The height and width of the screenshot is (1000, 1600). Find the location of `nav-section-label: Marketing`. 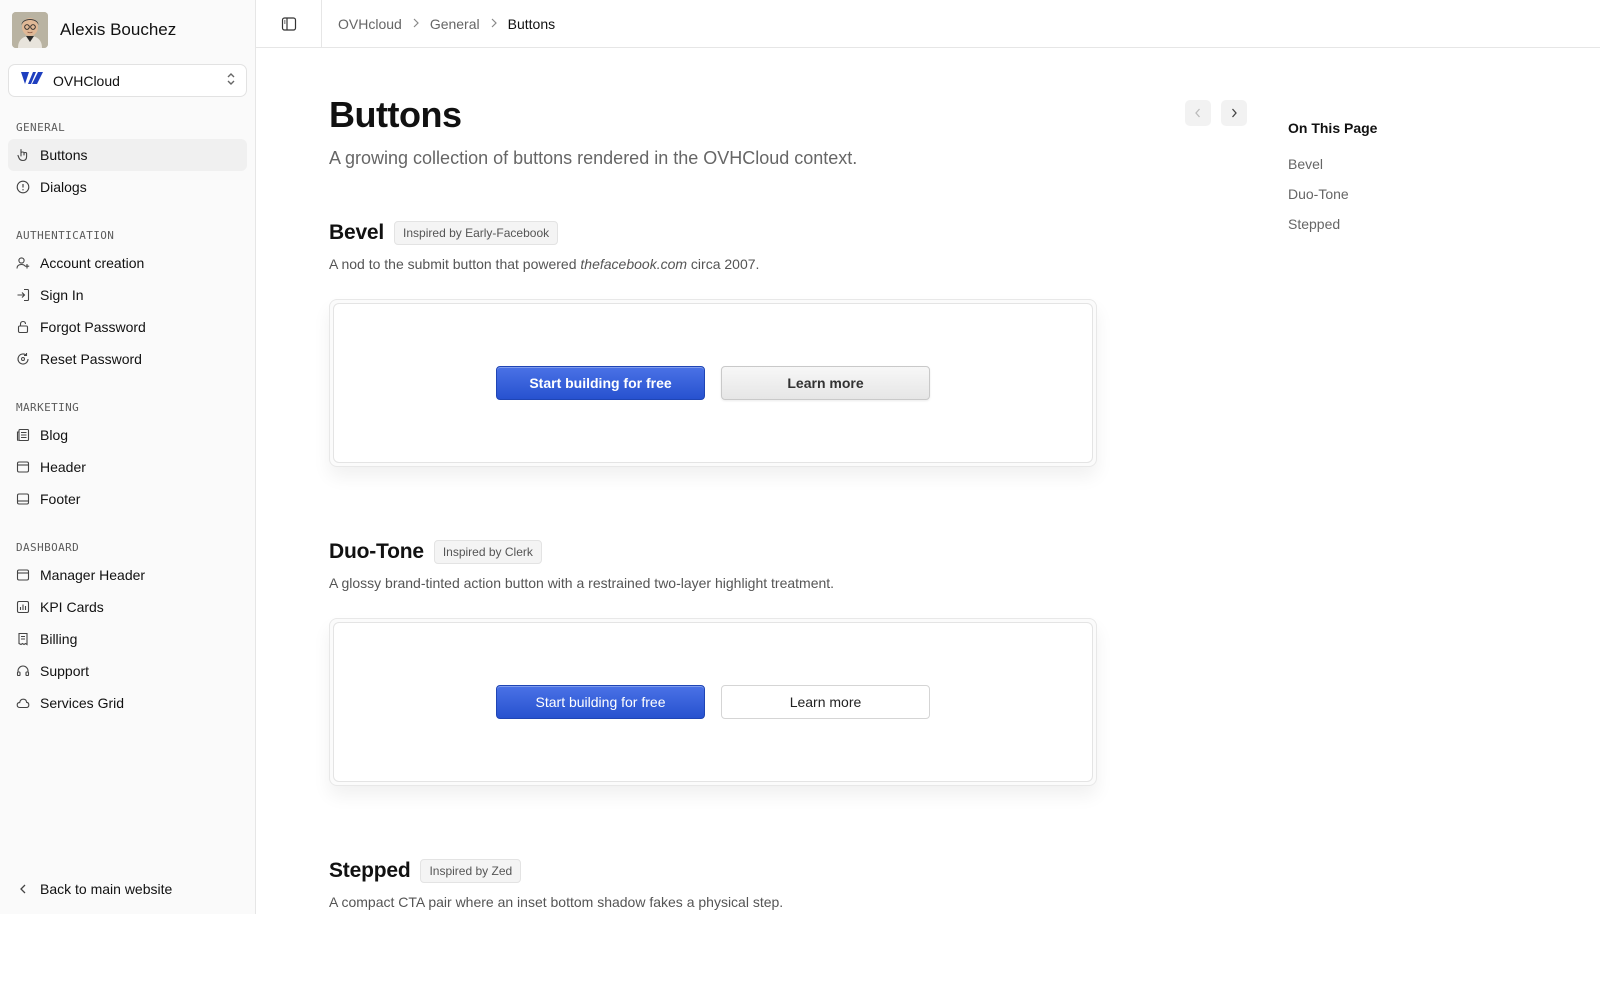

nav-section-label: Marketing is located at coordinates (48, 407).